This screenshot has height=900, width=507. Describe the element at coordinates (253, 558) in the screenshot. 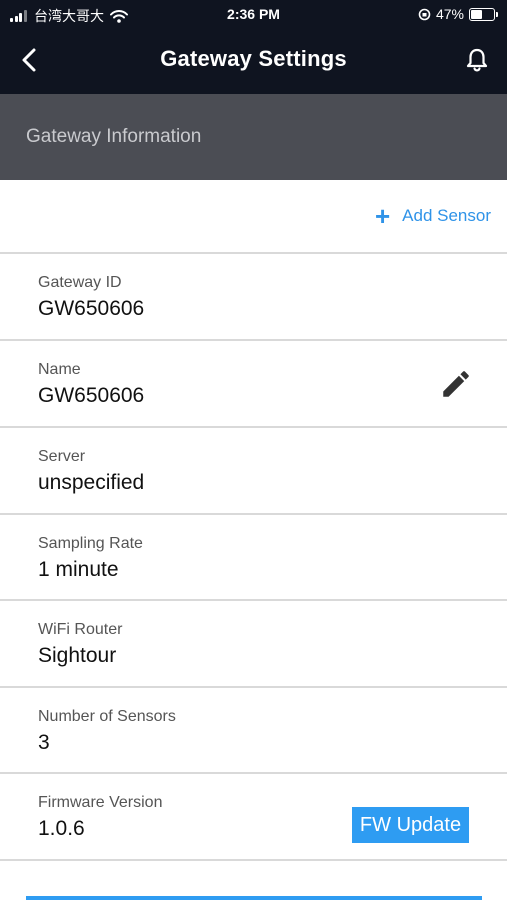

I see `field-sampling-rate: Sampling Rate 1 minute` at that location.